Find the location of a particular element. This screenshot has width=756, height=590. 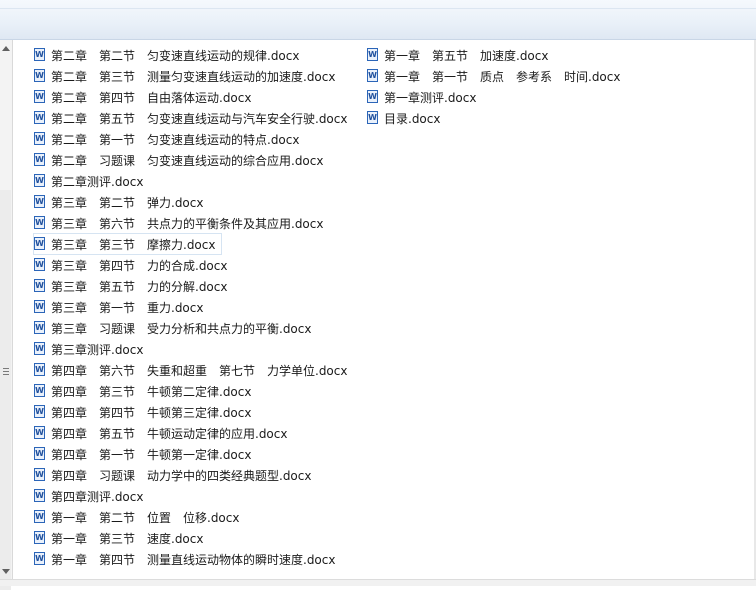

file-item: 第二章 第五节 匀变速直线运动与汽车安全行驶.docx is located at coordinates (193, 118).